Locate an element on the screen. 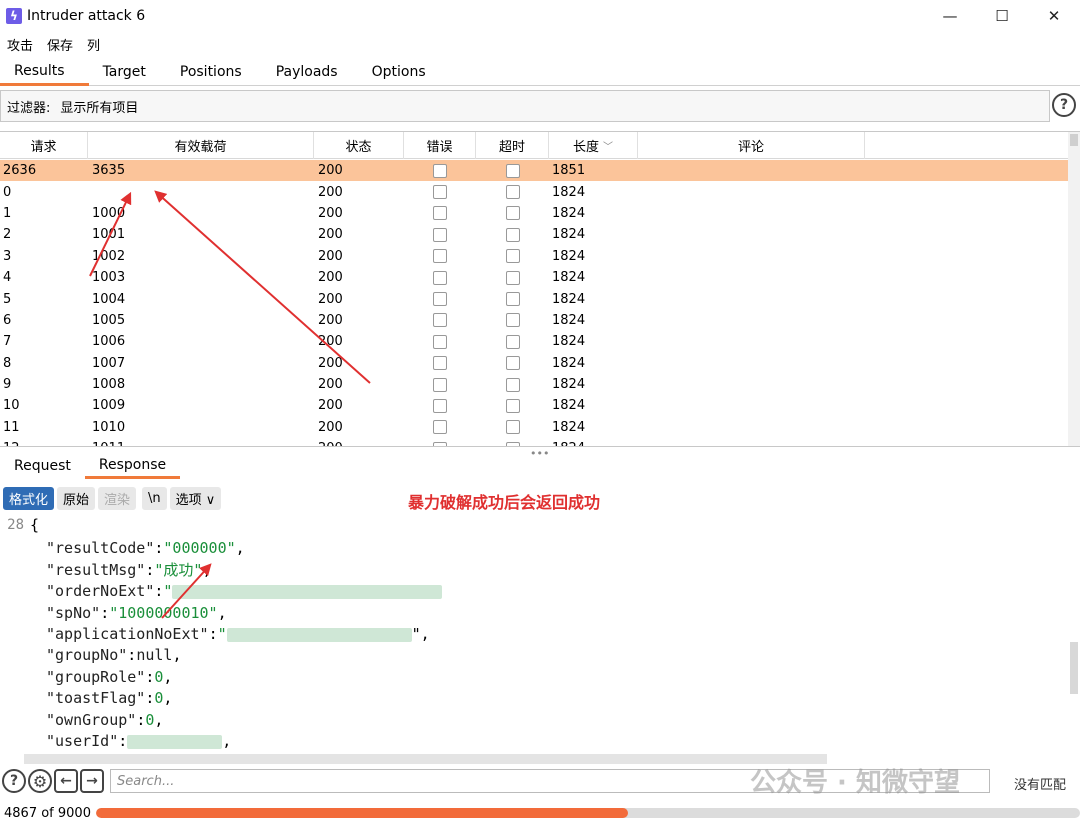 This screenshot has width=1080, height=827. render-button: 渲染 is located at coordinates (117, 498).